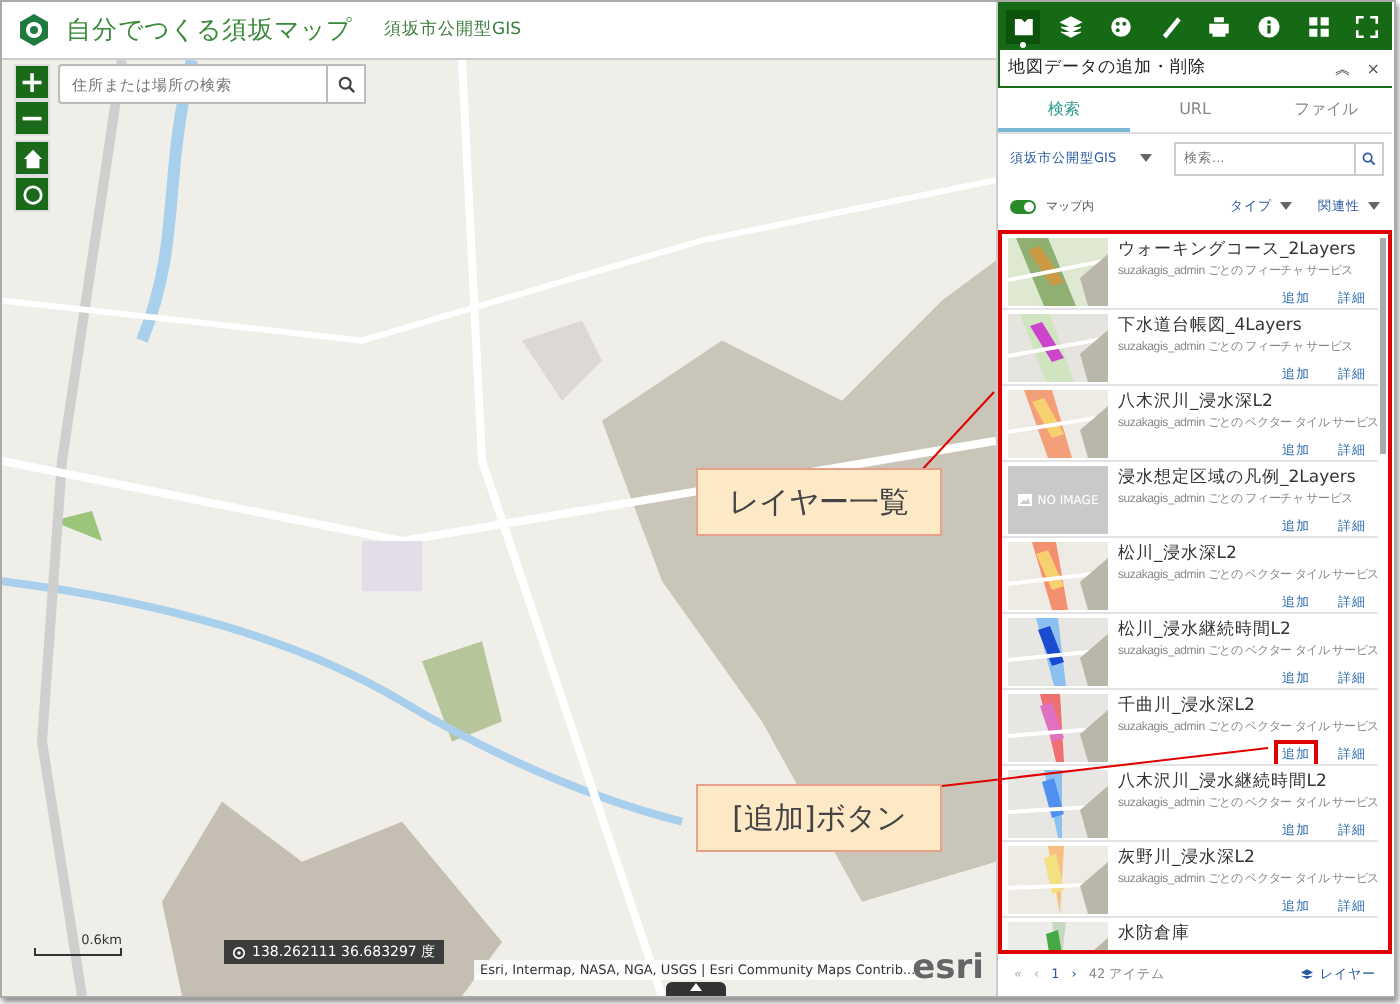  What do you see at coordinates (1187, 706) in the screenshot?
I see `layer-title: 千曲川_浸水深L2` at bounding box center [1187, 706].